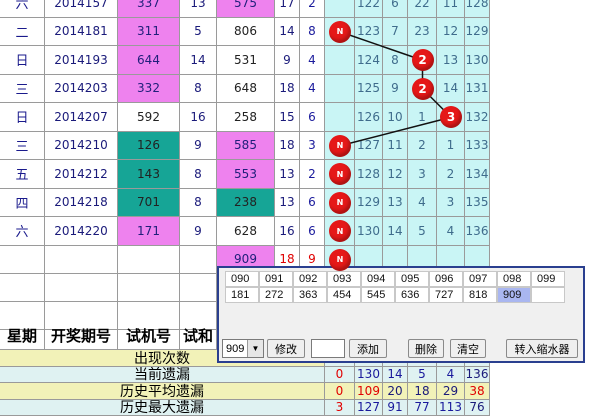 The width and height of the screenshot is (611, 417). What do you see at coordinates (312, 231) in the screenshot?
I see `tail-cell: 6` at bounding box center [312, 231].